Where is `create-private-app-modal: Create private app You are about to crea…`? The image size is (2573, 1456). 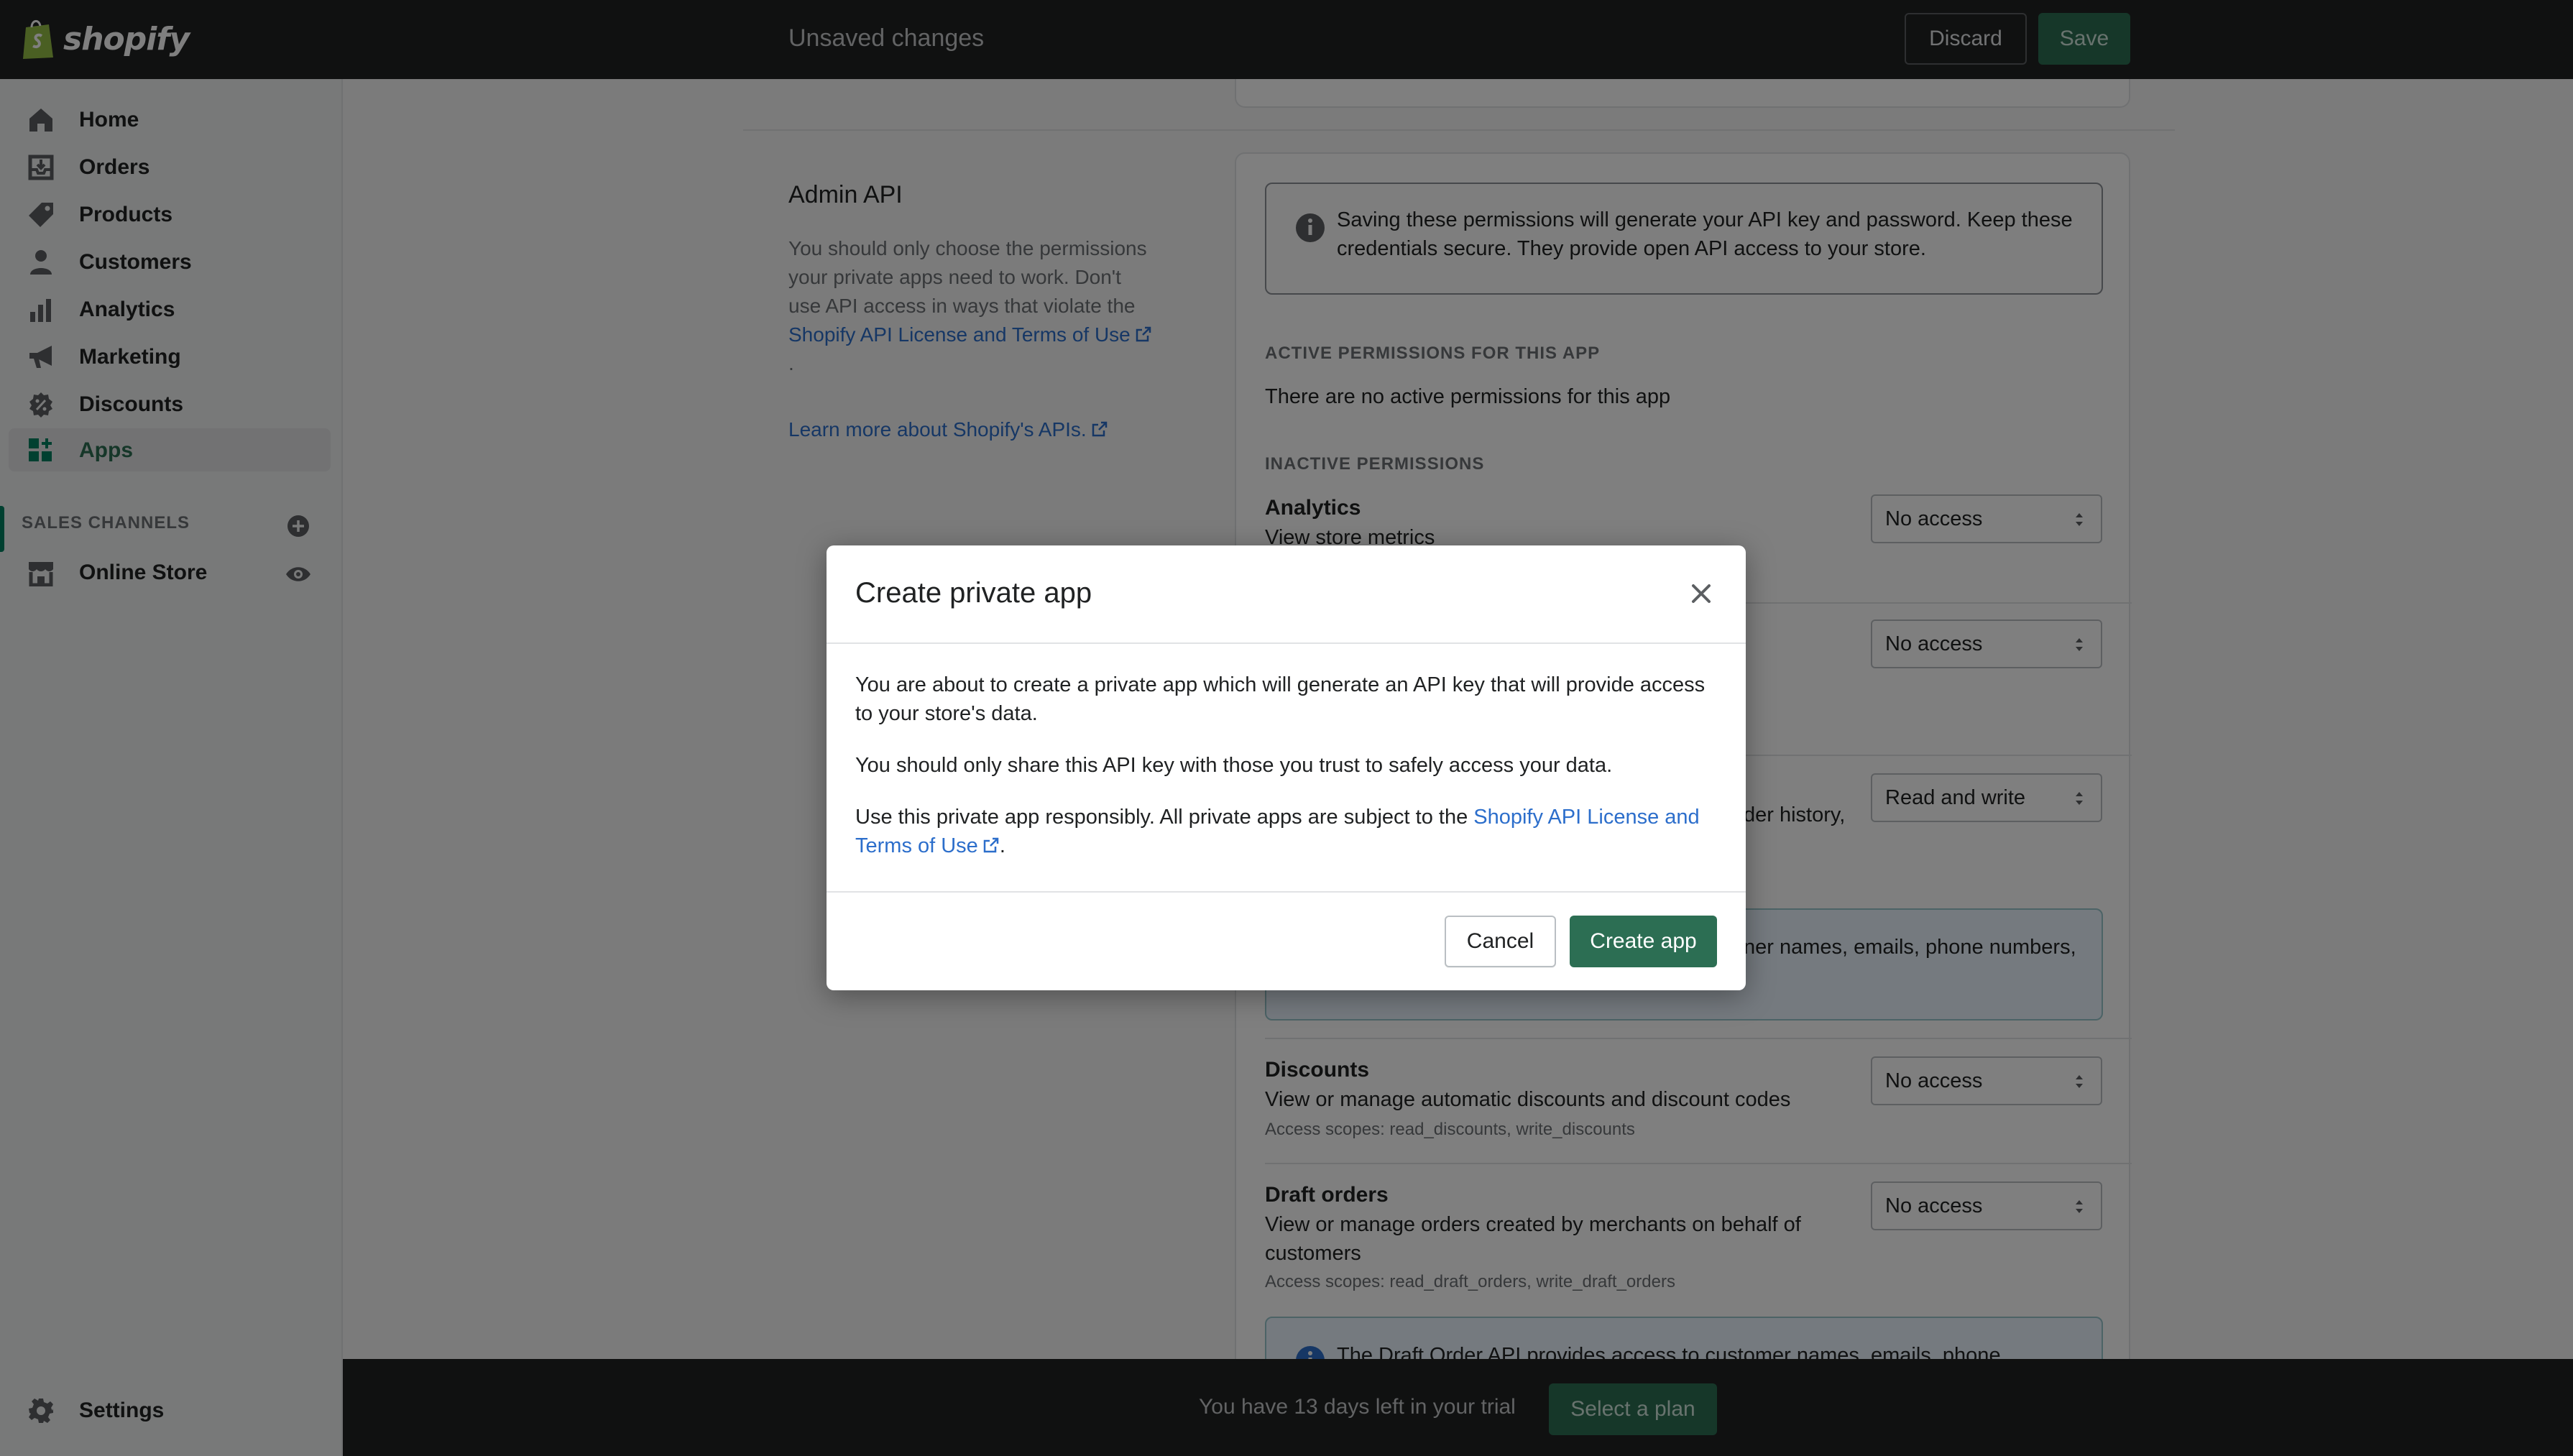 create-private-app-modal: Create private app You are about to crea… is located at coordinates (1286, 767).